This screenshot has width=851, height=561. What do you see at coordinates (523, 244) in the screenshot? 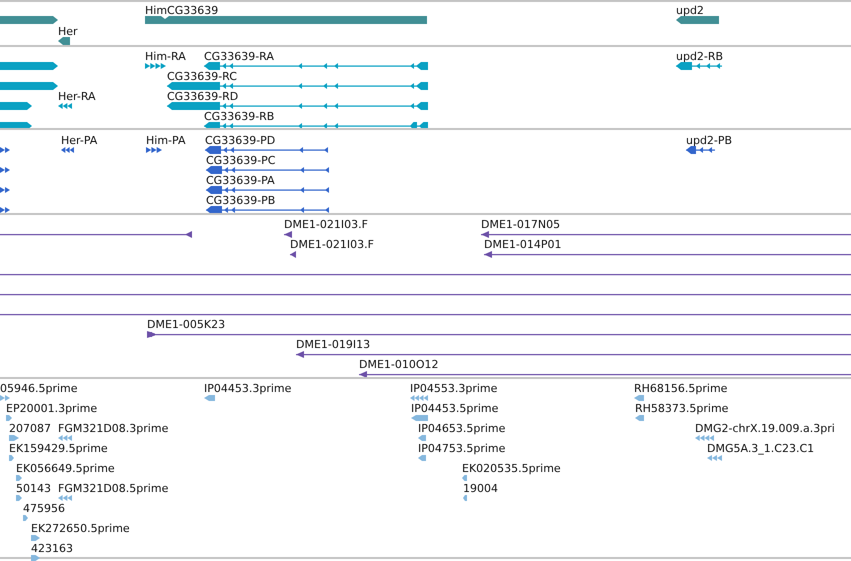
I see `feature-label: DME1-014P01` at bounding box center [523, 244].